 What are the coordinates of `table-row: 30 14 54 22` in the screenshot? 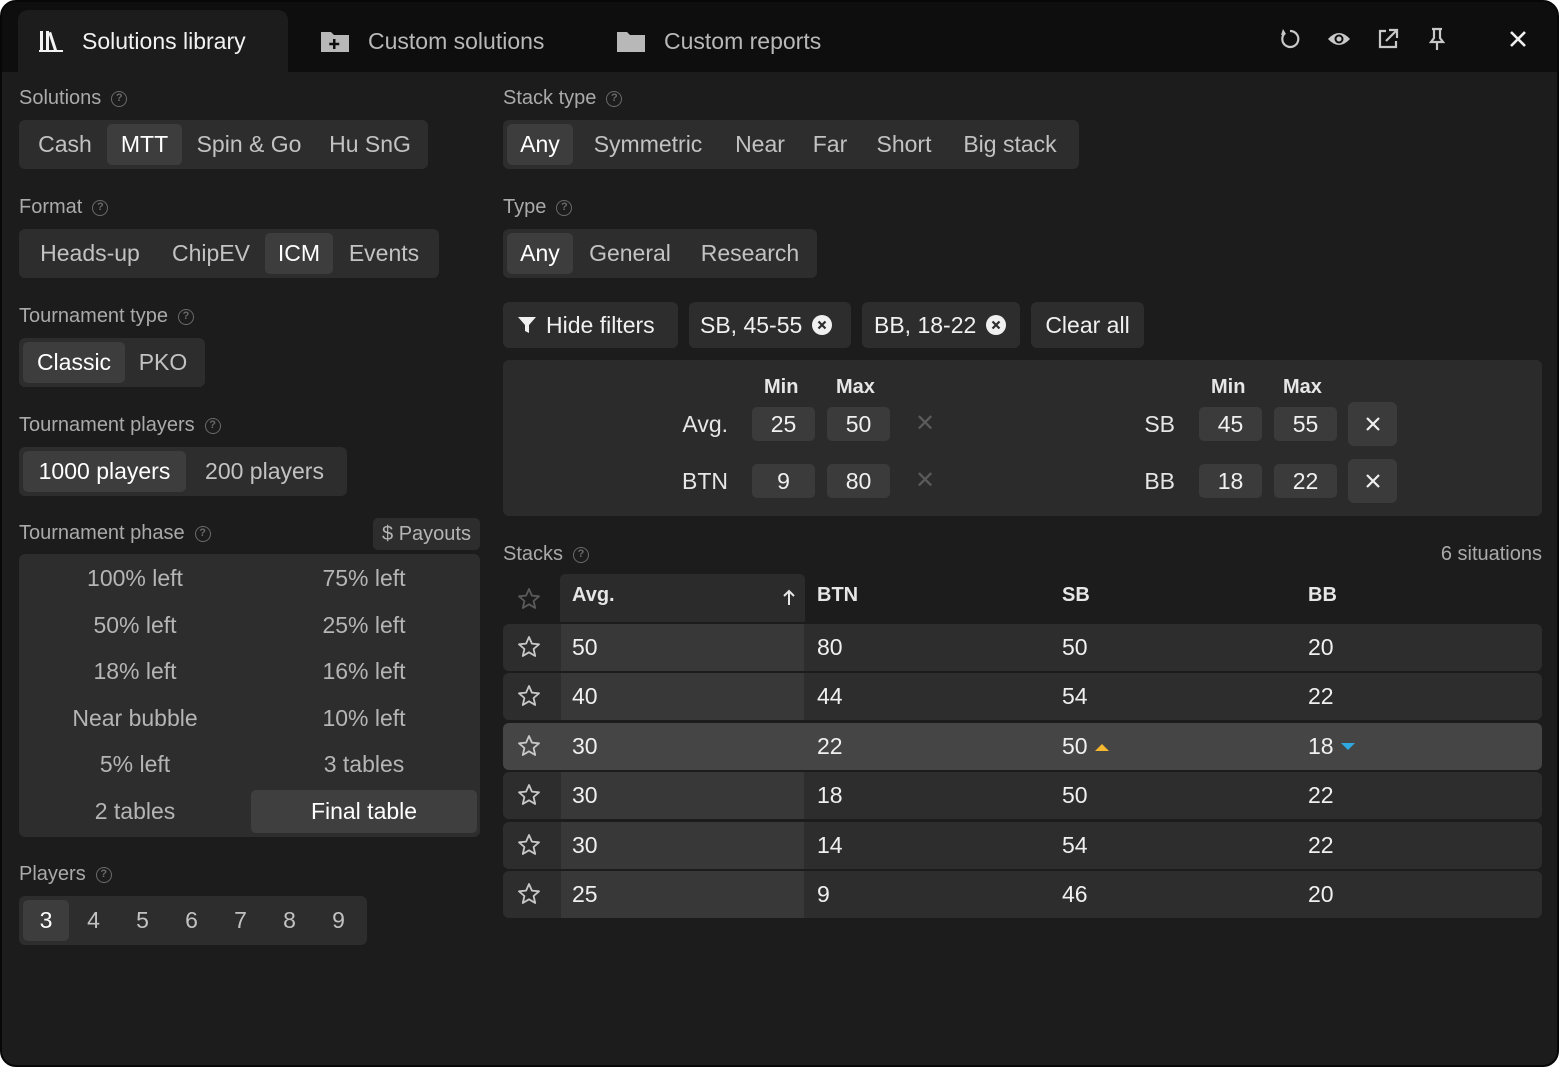 It's located at (1022, 845).